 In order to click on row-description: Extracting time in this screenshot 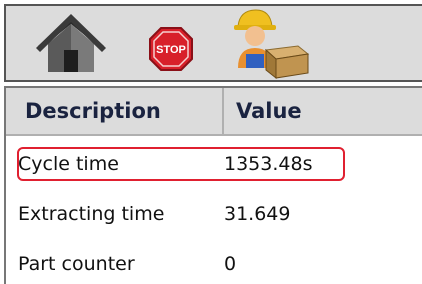, I will do `click(91, 214)`.